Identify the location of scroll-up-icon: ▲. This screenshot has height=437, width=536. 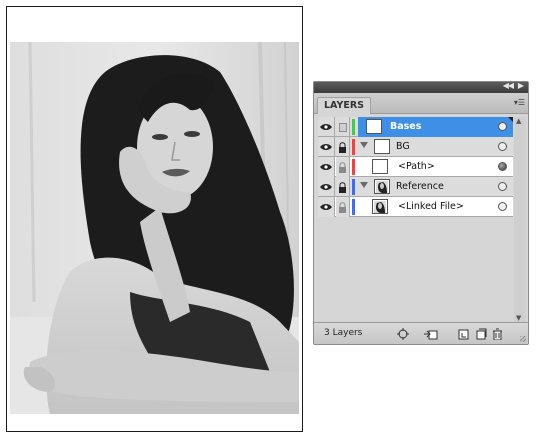
(518, 121).